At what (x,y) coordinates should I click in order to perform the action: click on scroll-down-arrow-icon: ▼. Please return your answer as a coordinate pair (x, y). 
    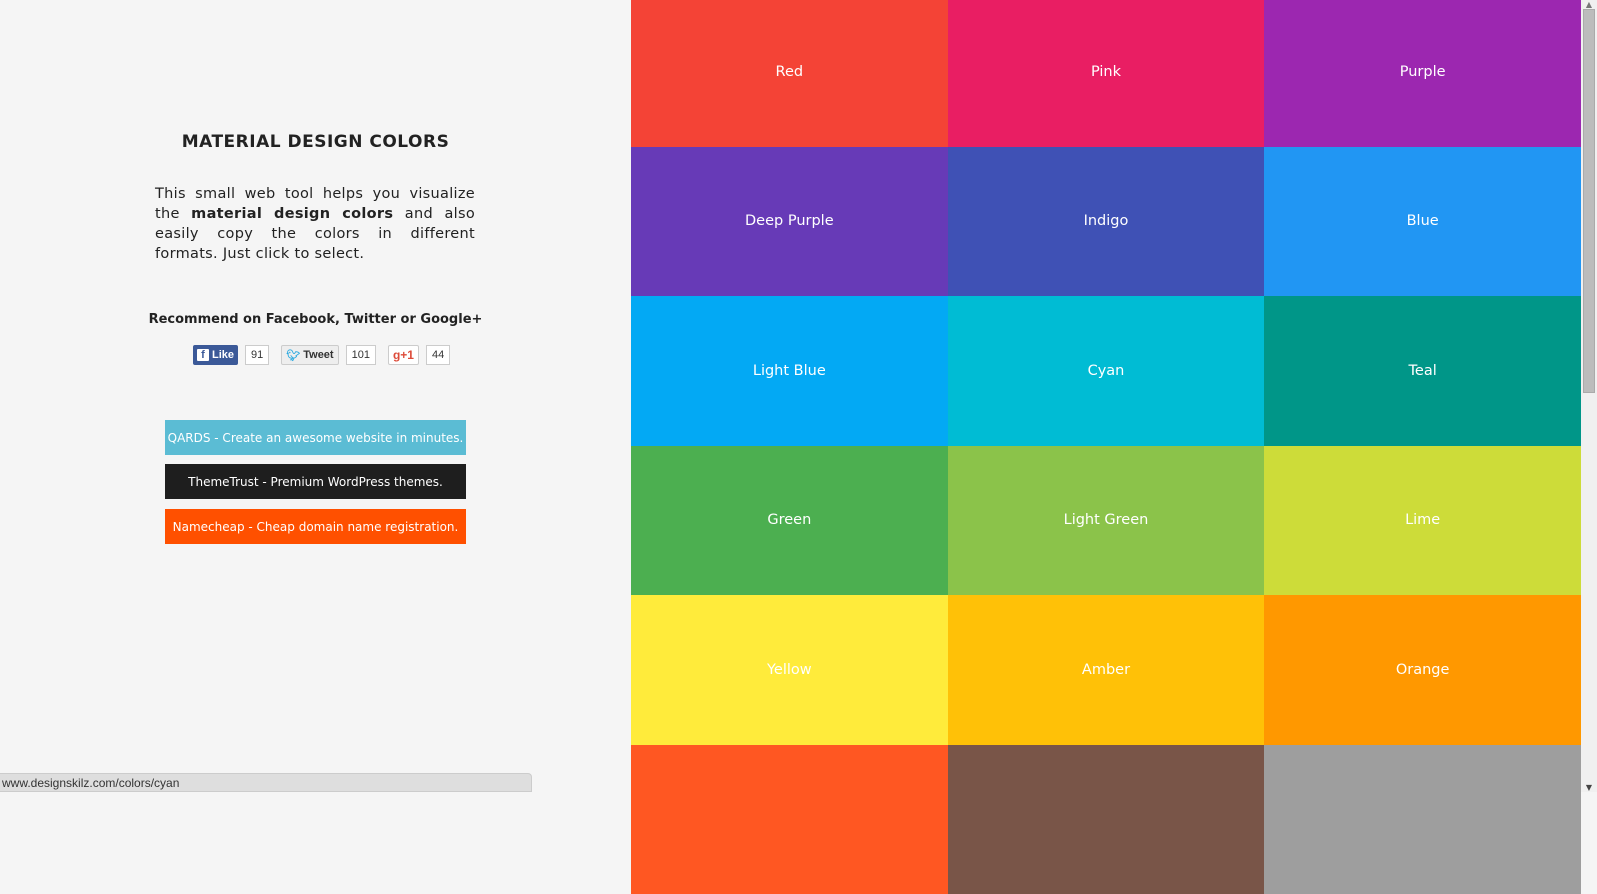
    Looking at the image, I should click on (1589, 787).